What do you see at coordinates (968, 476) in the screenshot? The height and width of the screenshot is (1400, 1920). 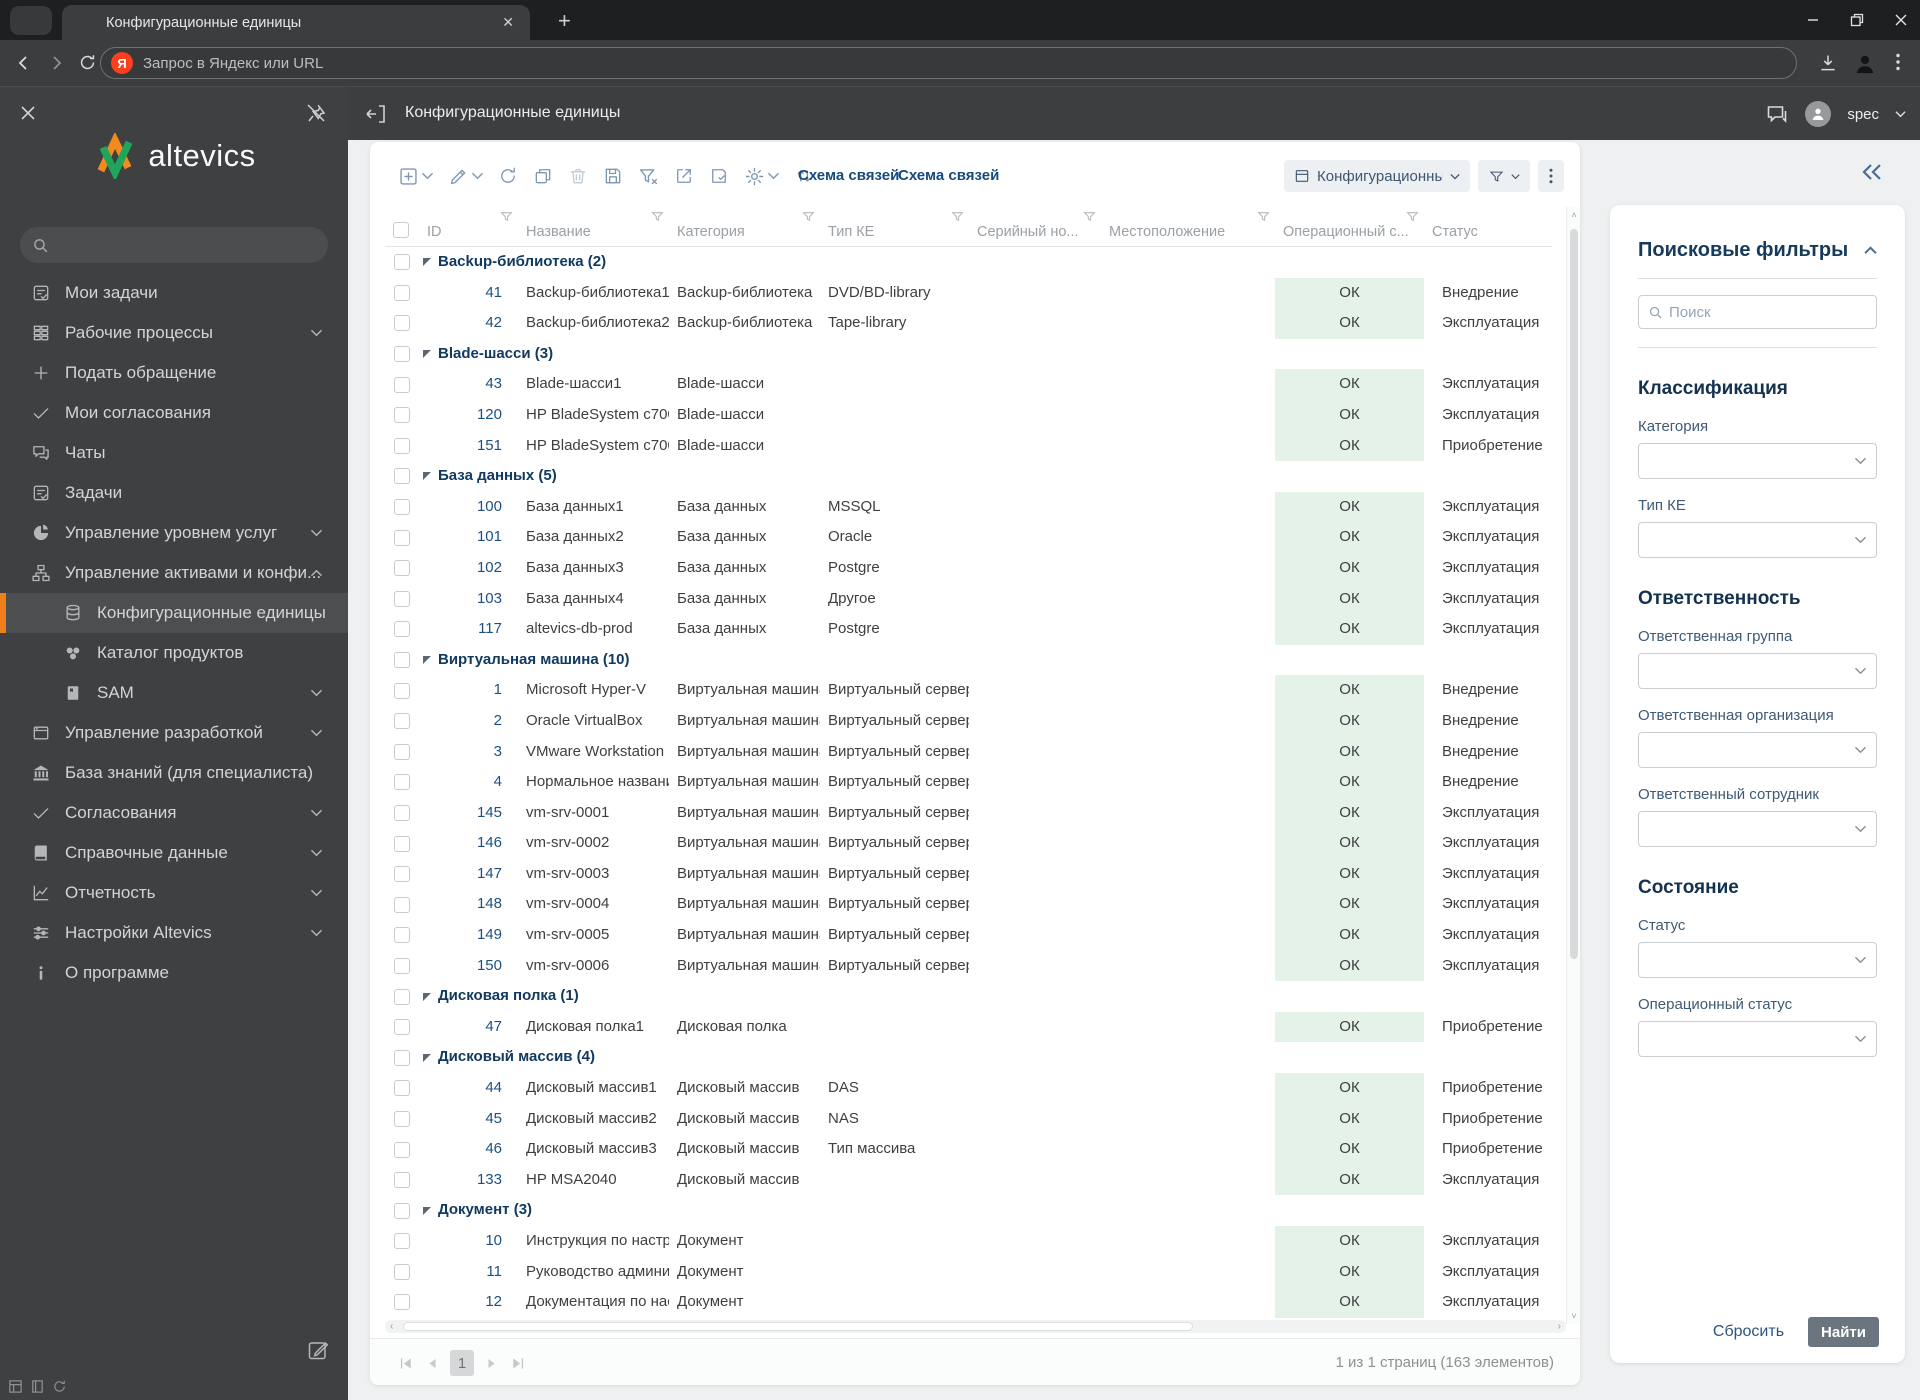 I see `group-row: База данных (5)` at bounding box center [968, 476].